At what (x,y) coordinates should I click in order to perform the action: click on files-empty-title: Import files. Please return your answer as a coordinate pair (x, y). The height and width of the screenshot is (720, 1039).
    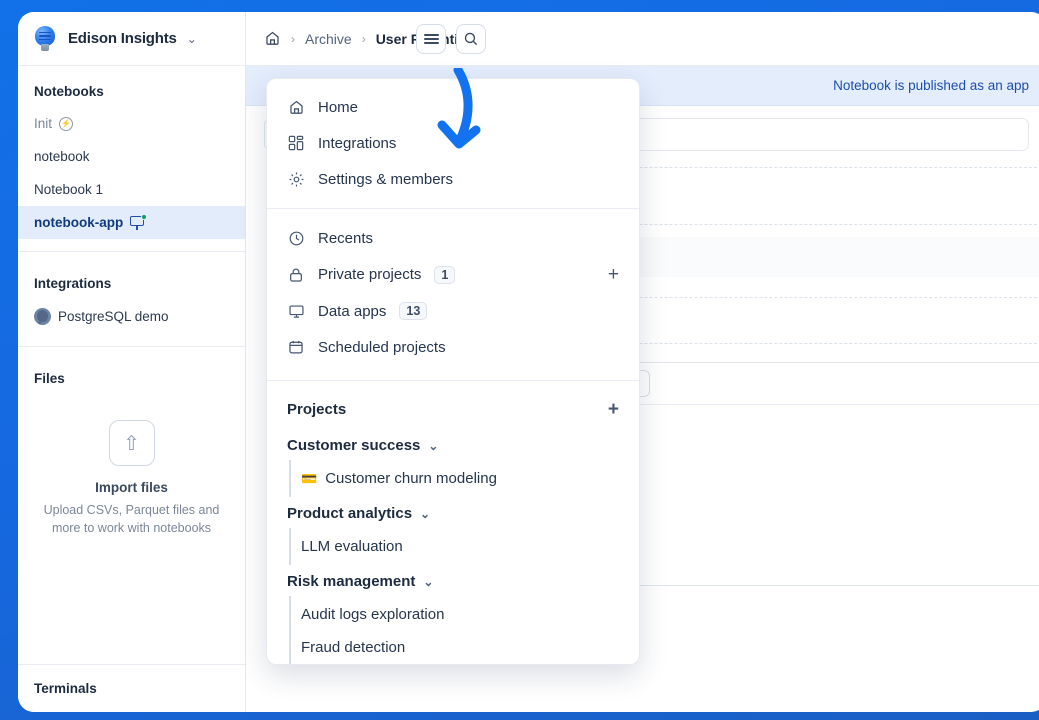
    Looking at the image, I should click on (131, 487).